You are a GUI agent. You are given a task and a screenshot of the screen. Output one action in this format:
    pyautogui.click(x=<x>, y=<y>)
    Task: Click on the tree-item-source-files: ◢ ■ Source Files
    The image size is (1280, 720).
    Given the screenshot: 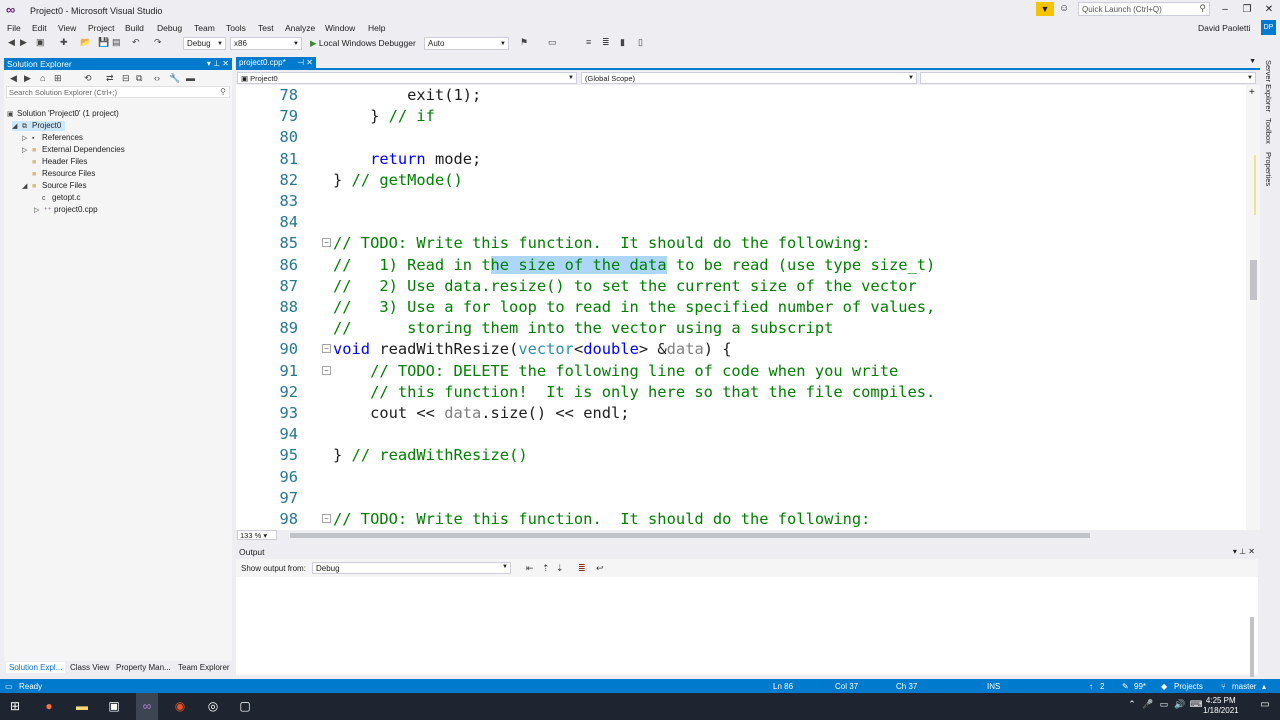 What is the action you would take?
    pyautogui.click(x=54, y=185)
    